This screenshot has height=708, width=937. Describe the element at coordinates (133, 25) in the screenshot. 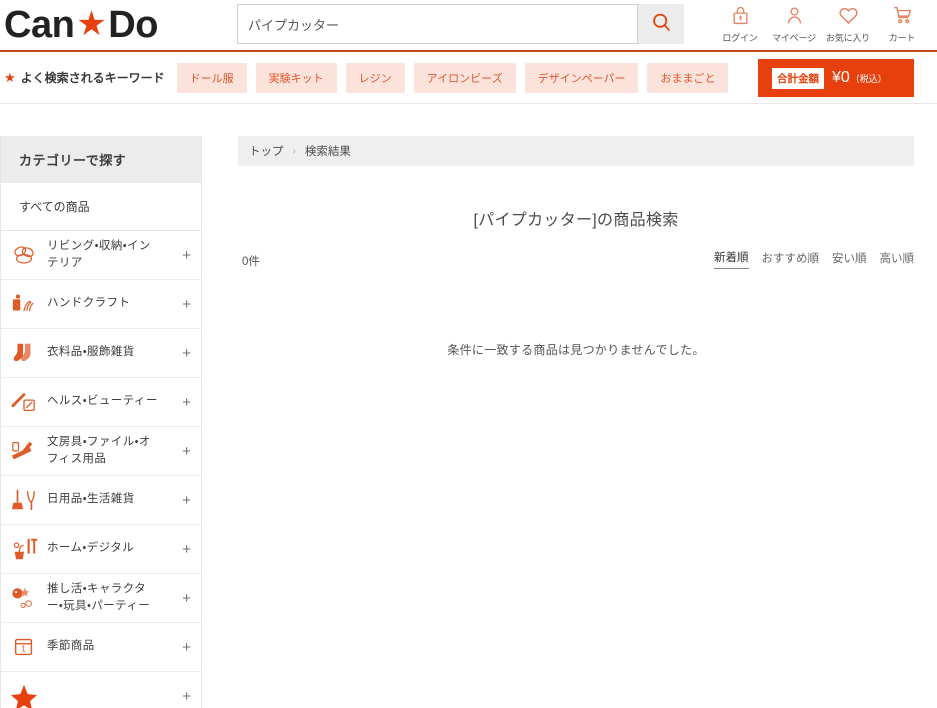

I see `logo-text-do: Do` at that location.